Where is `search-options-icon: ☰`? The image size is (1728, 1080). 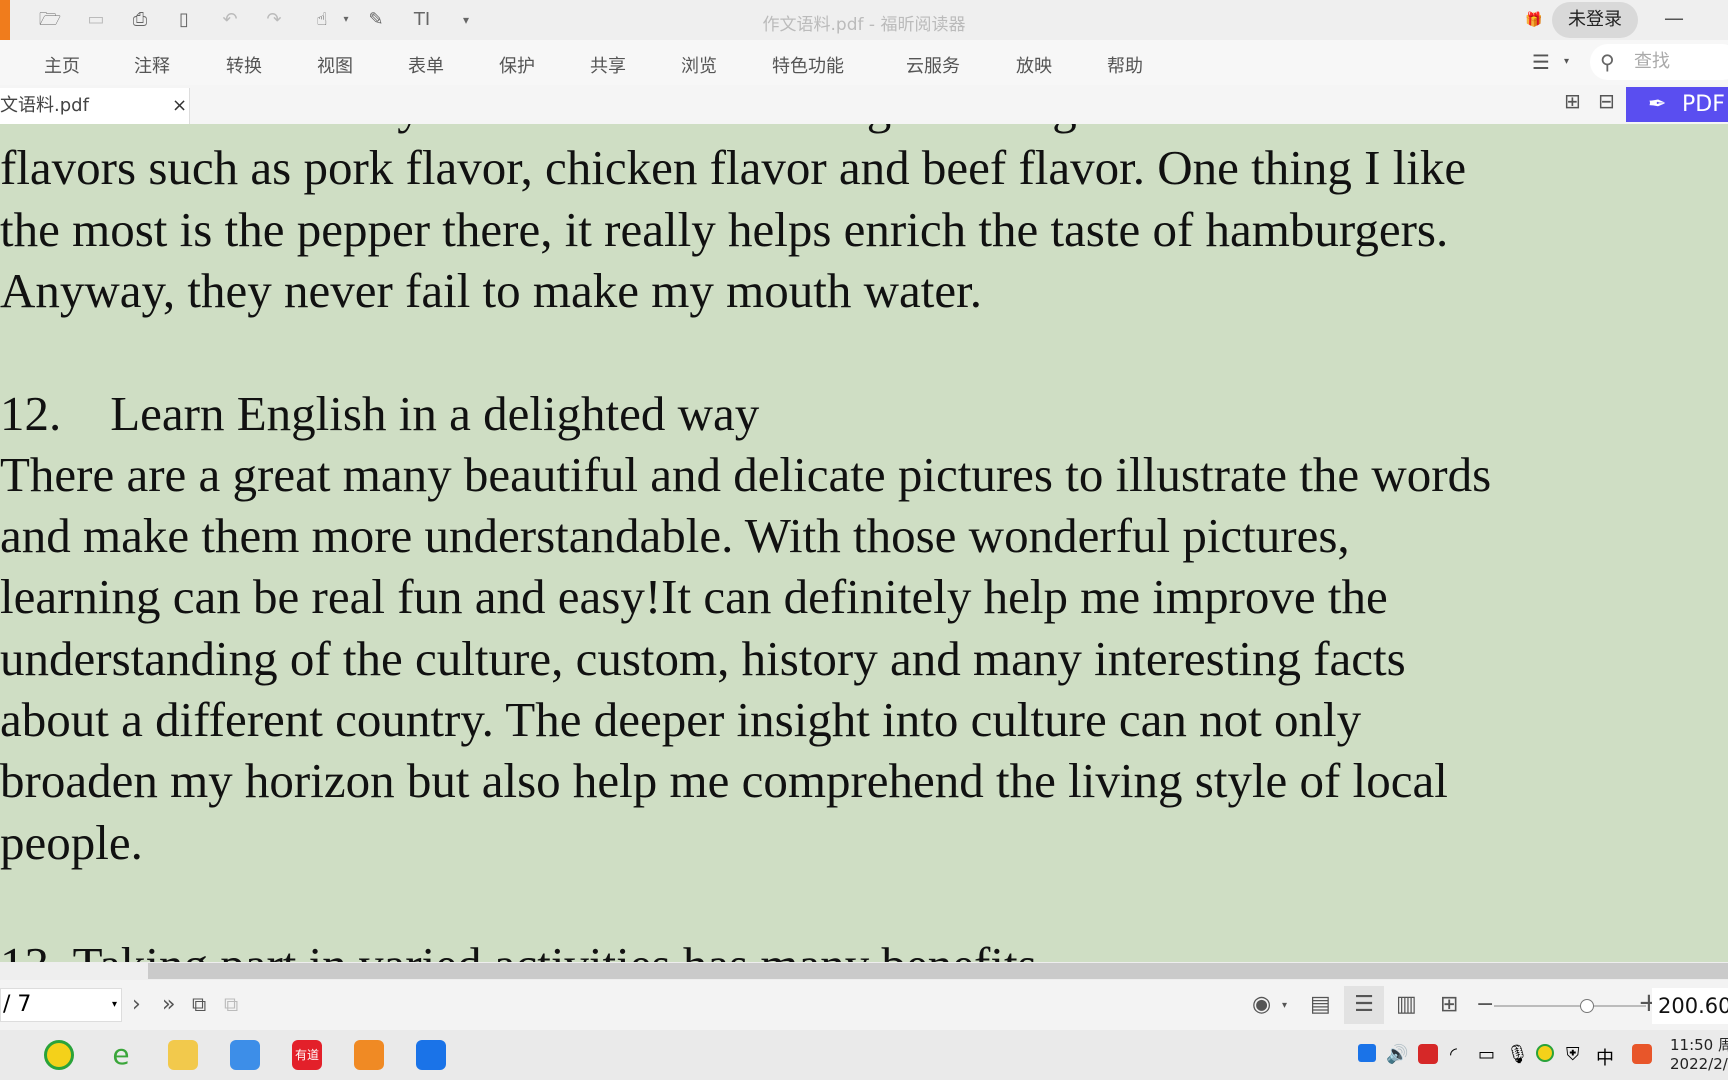 search-options-icon: ☰ is located at coordinates (1541, 62).